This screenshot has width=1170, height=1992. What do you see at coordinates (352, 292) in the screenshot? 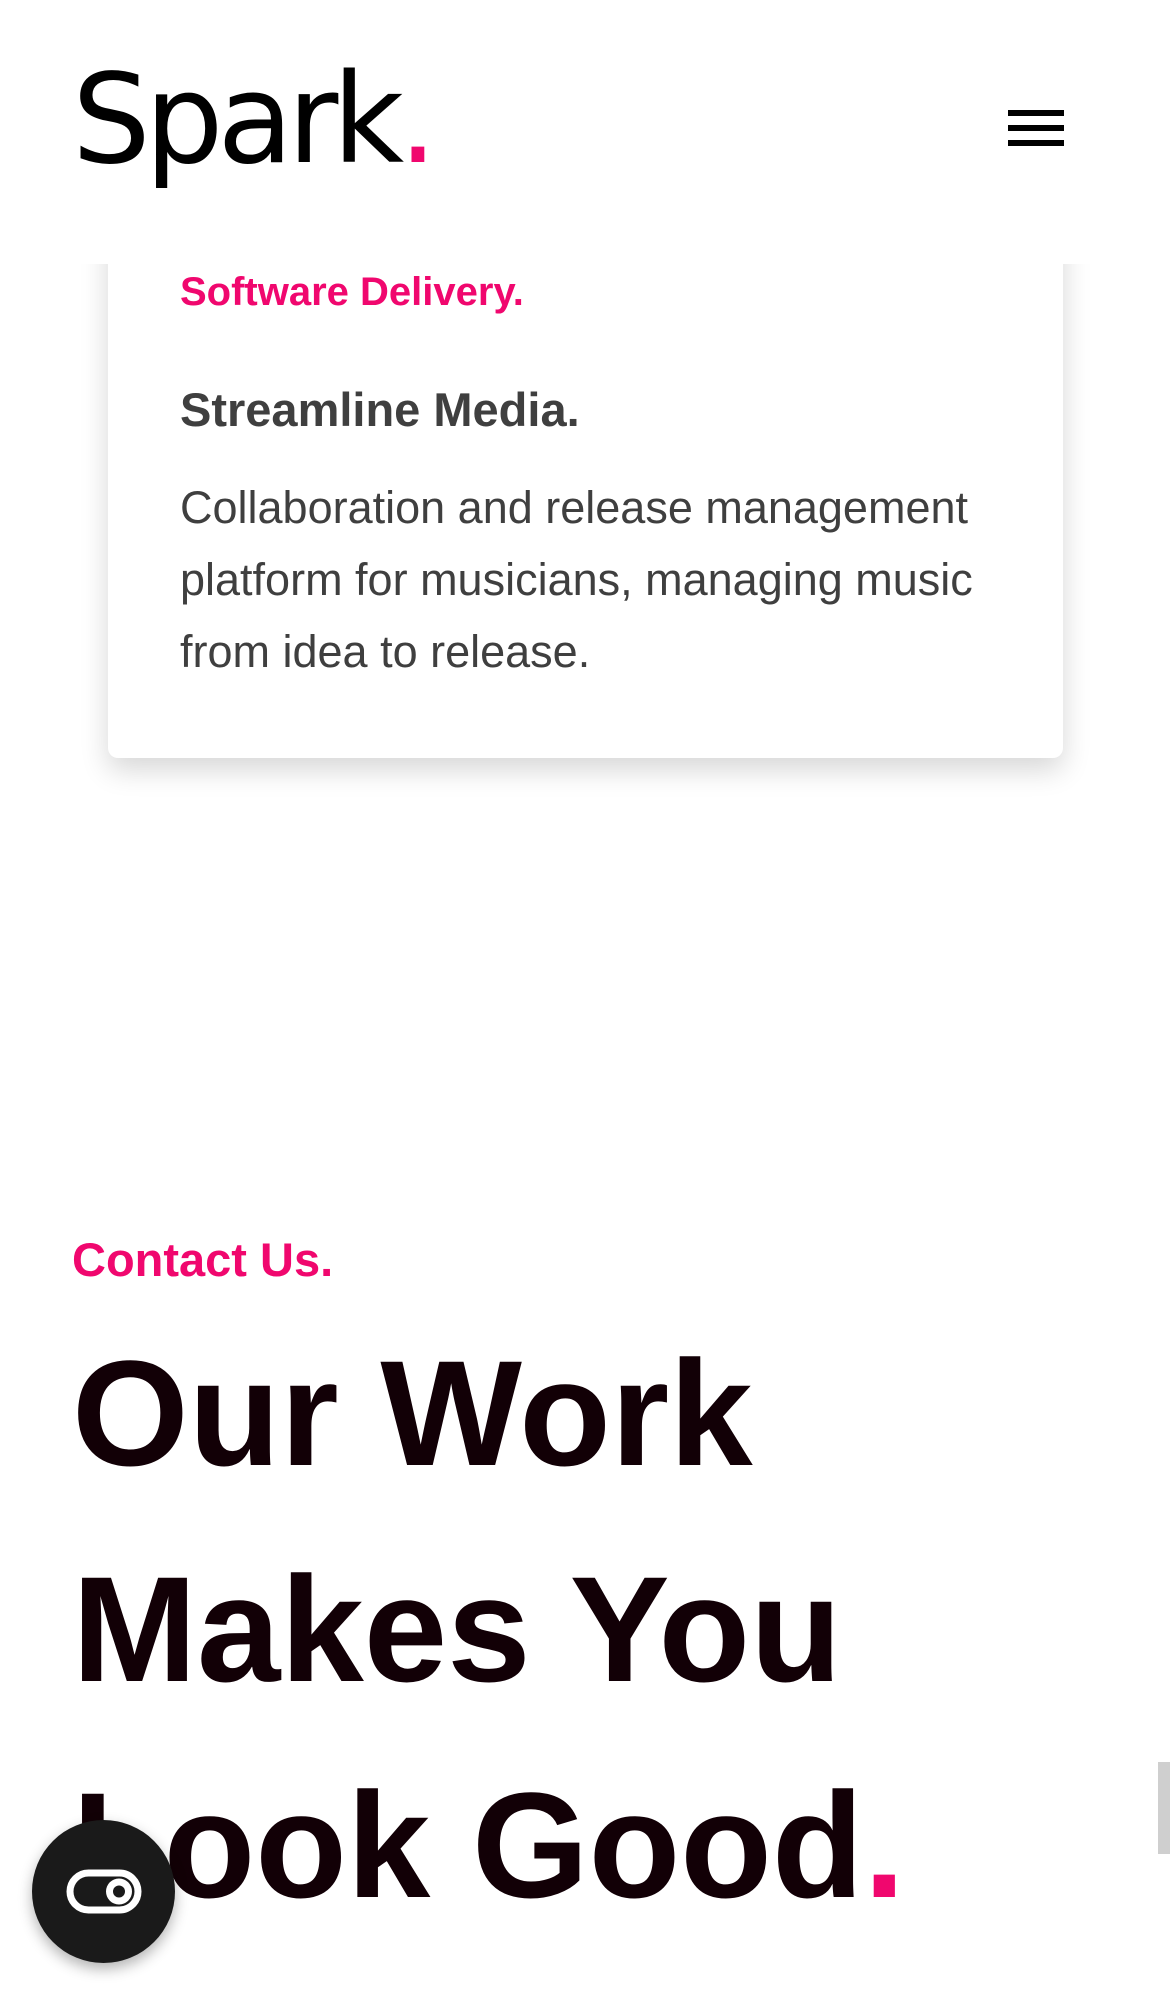
I see `card-category: Software Delivery.` at bounding box center [352, 292].